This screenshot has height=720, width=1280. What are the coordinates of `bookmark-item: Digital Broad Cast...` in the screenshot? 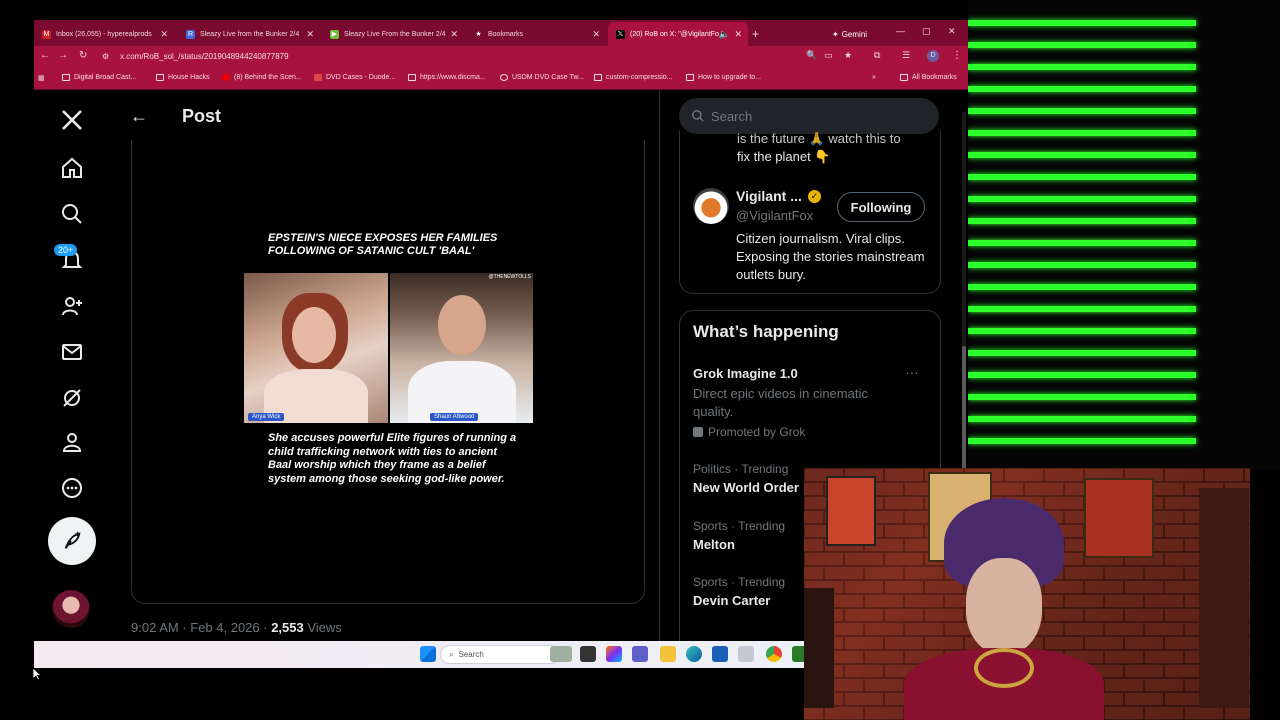 It's located at (99, 77).